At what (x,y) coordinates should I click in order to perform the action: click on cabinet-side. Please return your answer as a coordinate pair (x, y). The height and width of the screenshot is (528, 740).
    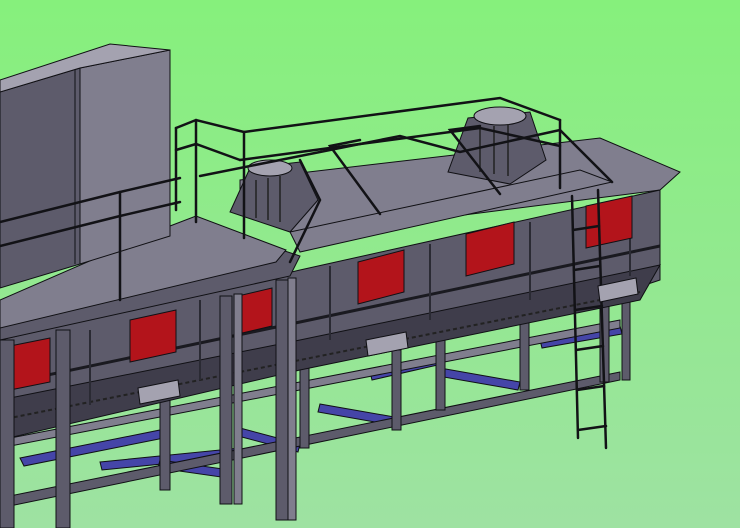
    Looking at the image, I should click on (125, 157).